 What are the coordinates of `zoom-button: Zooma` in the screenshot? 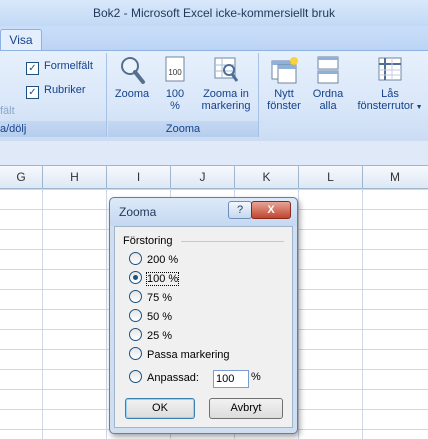 It's located at (132, 77).